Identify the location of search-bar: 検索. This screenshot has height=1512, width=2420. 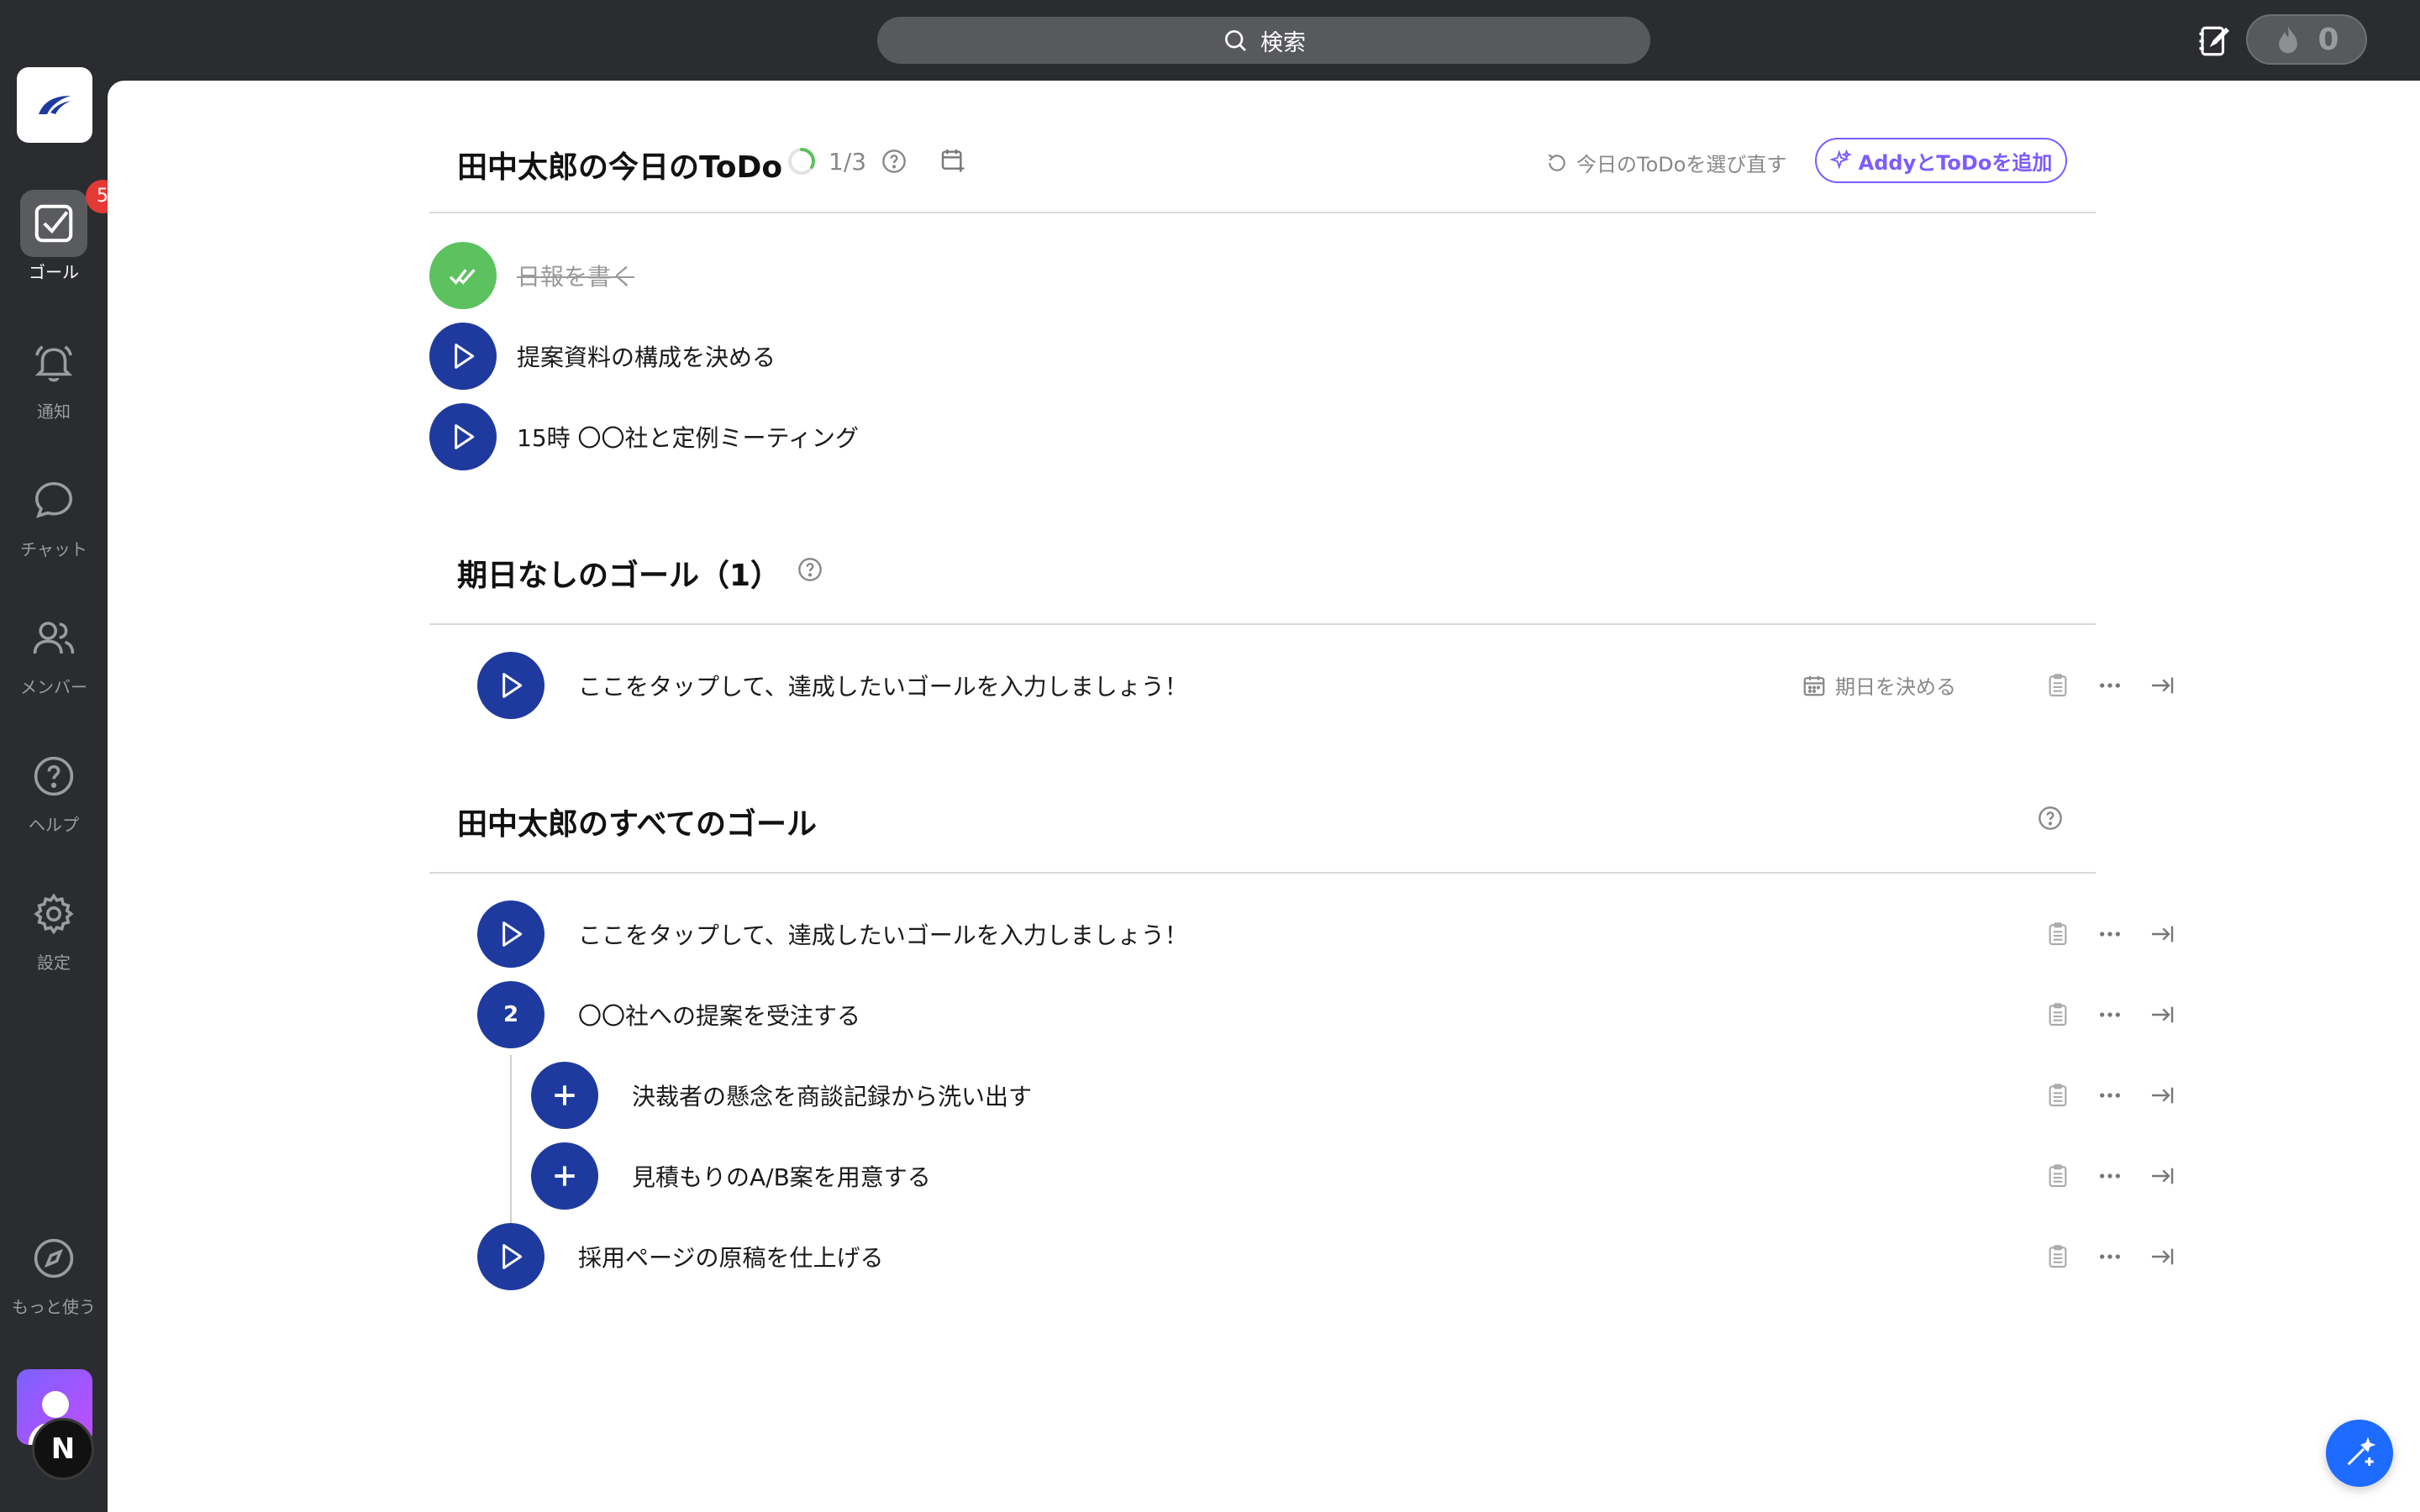
(1263, 40).